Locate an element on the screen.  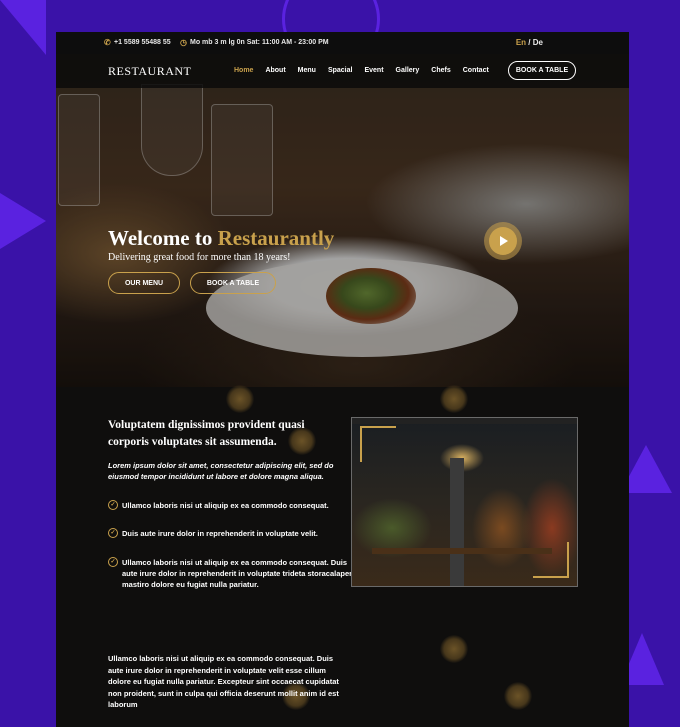
restaurant-interior-image is located at coordinates (464, 502).